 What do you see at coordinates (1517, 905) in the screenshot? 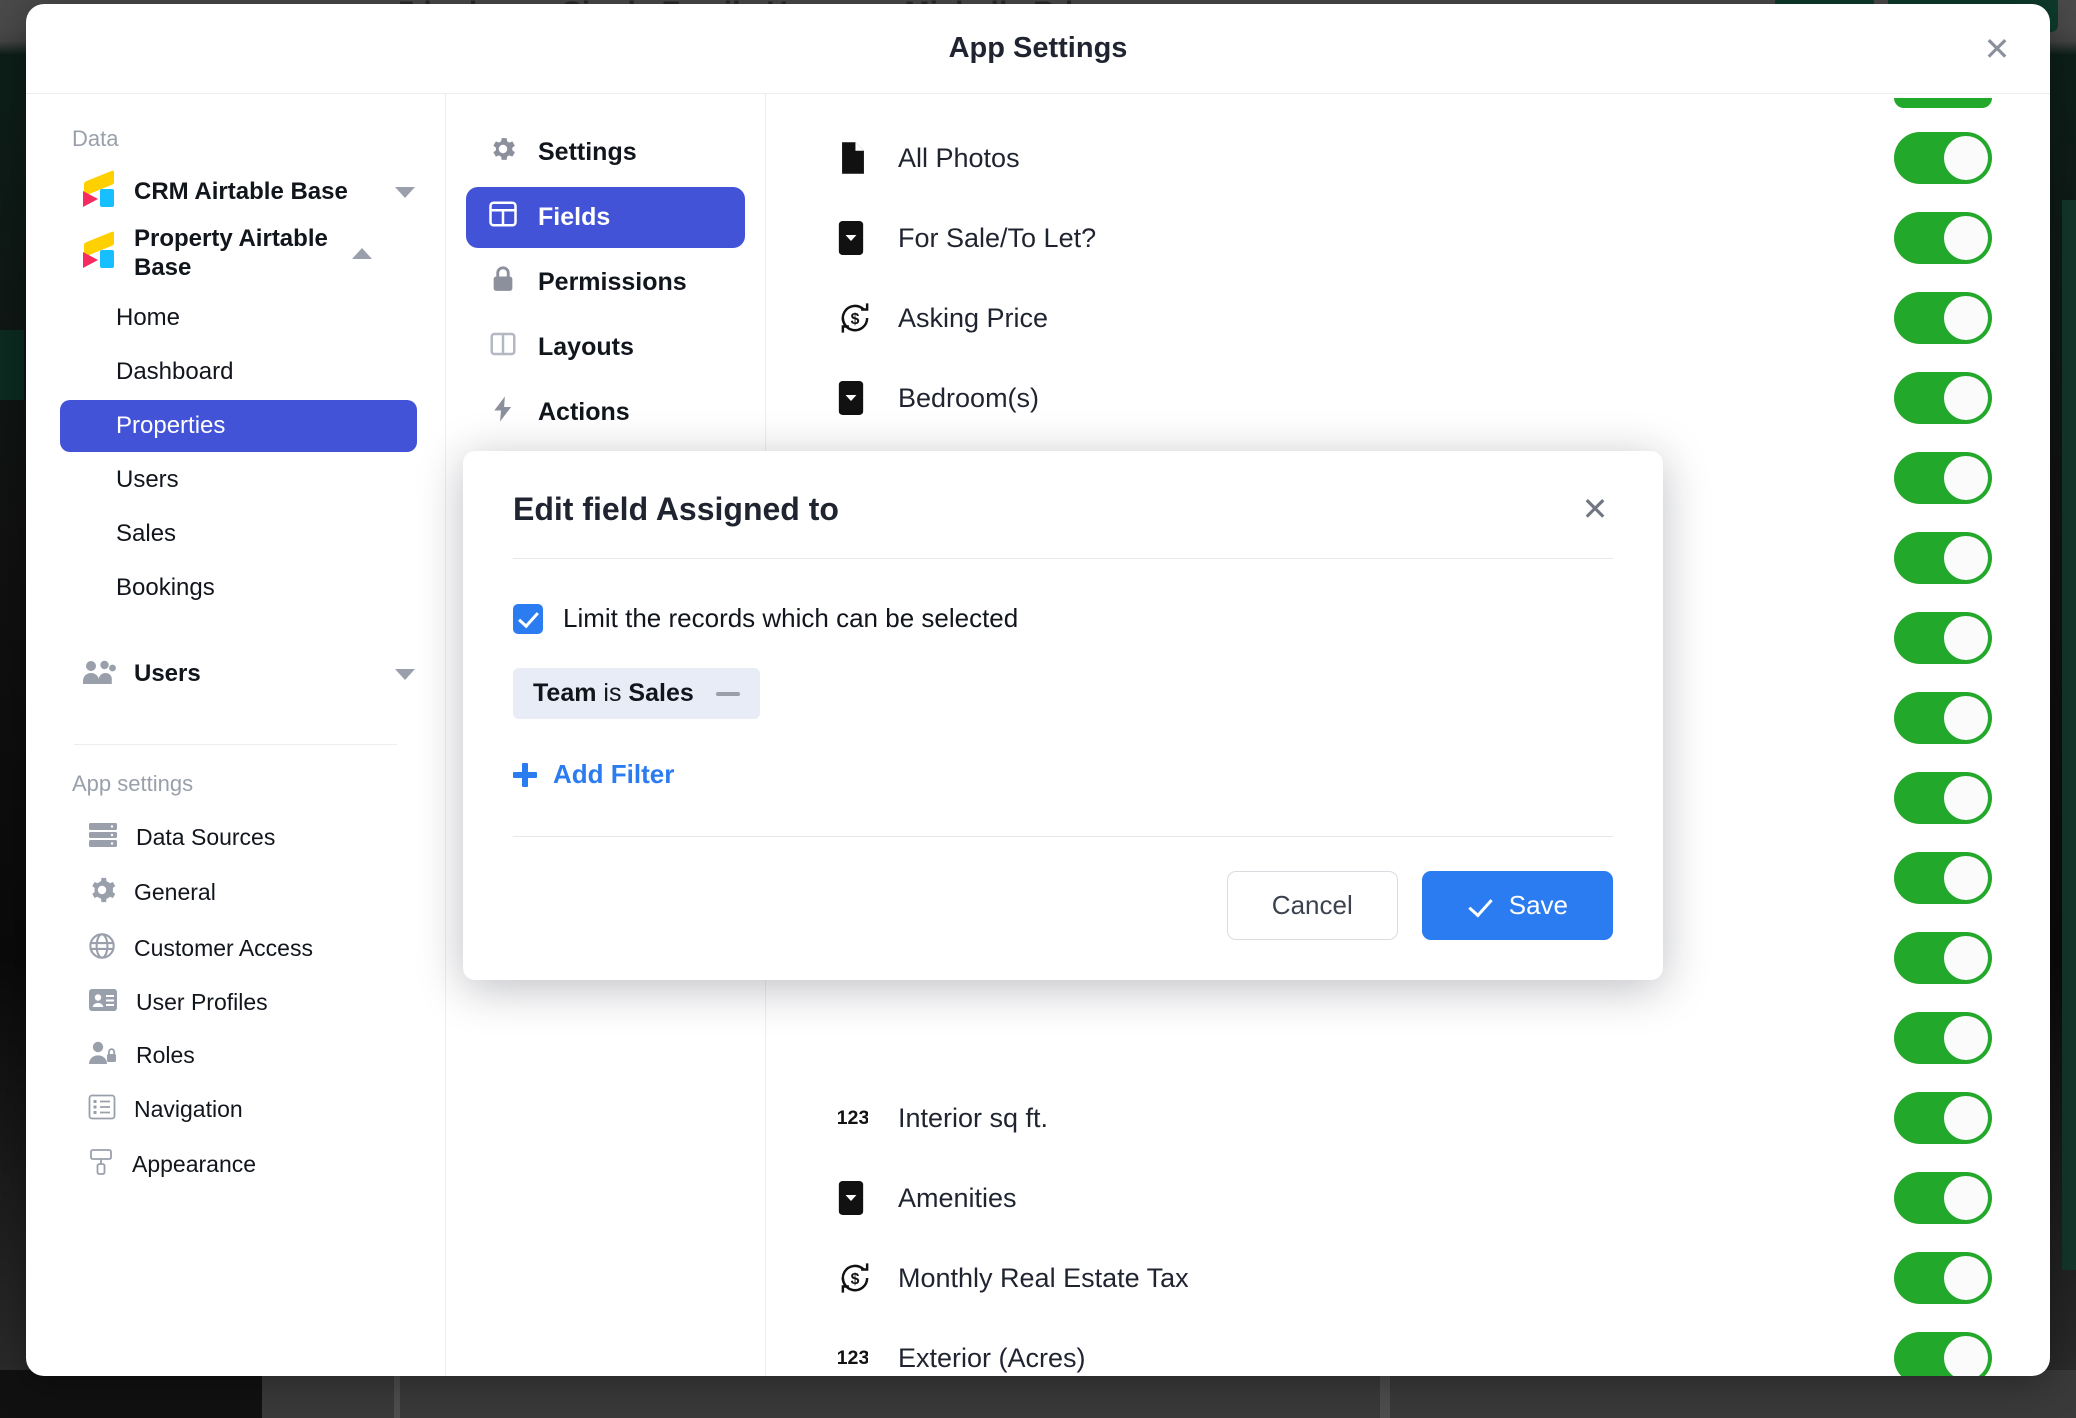
I see `save-button: Save` at bounding box center [1517, 905].